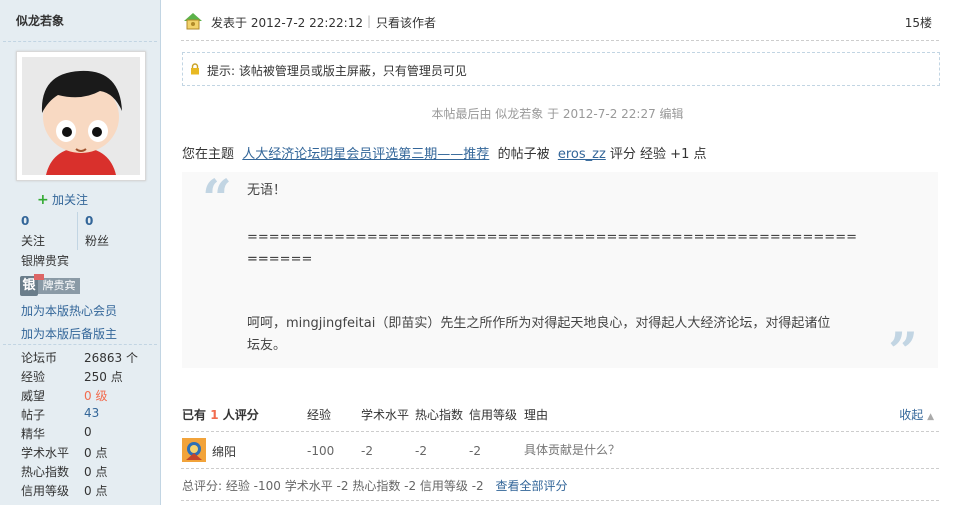  I want to click on profile-label: 经验, so click(33, 377).